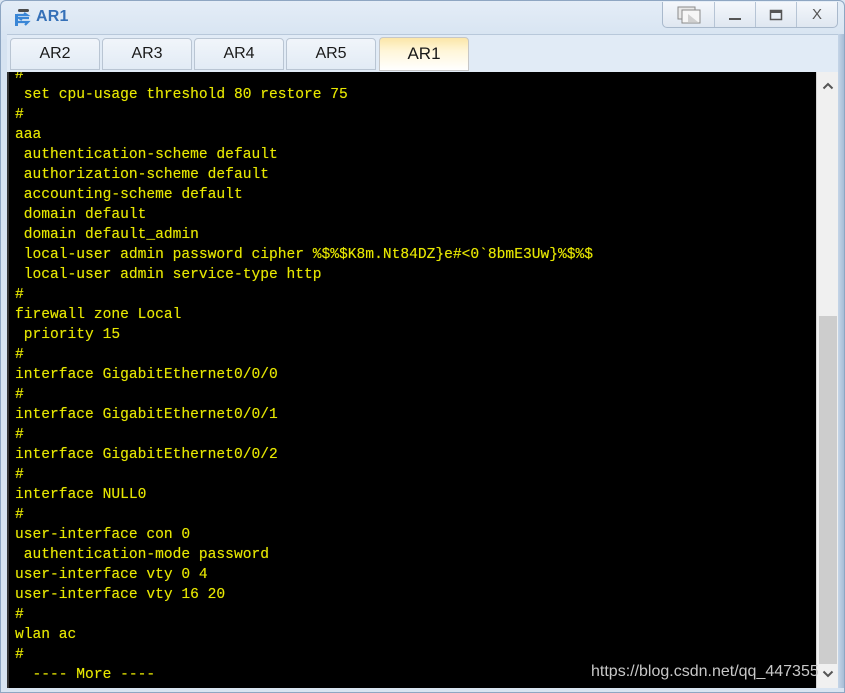 This screenshot has width=845, height=693. I want to click on restore-windows-button, so click(688, 14).